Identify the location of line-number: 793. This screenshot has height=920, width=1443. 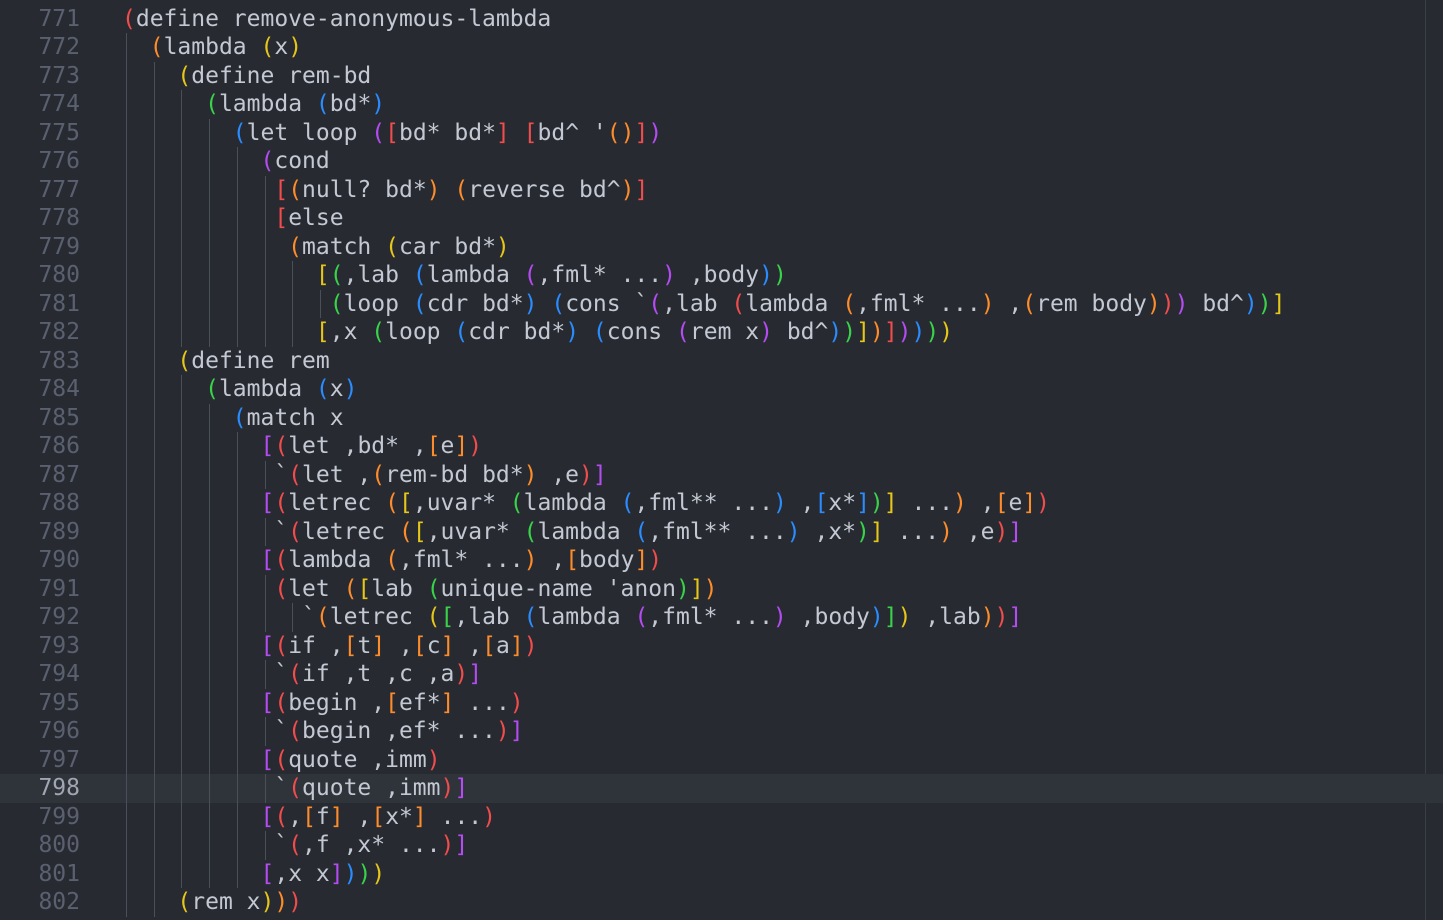
(59, 645).